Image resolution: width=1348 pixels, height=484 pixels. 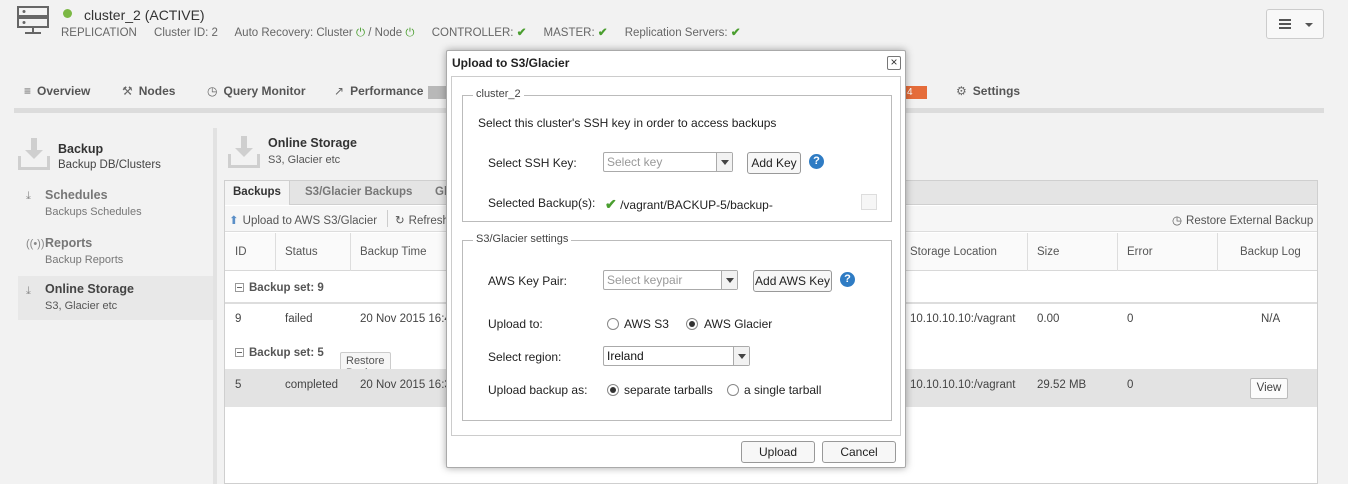 What do you see at coordinates (511, 63) in the screenshot?
I see `dialog-title: Upload to S3/Glacier` at bounding box center [511, 63].